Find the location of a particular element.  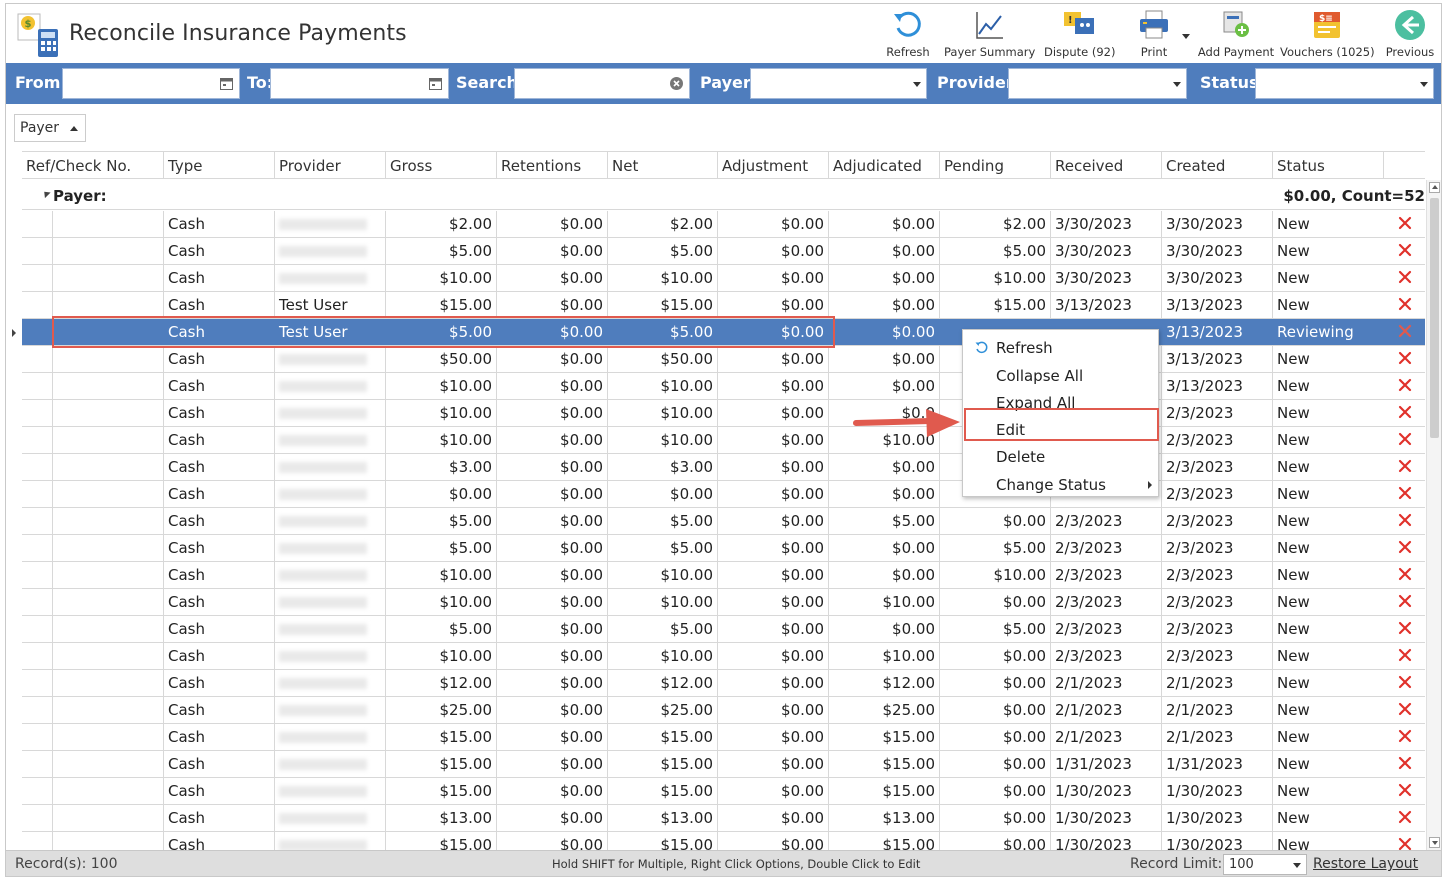

cell-net: $2.00 is located at coordinates (662, 224).